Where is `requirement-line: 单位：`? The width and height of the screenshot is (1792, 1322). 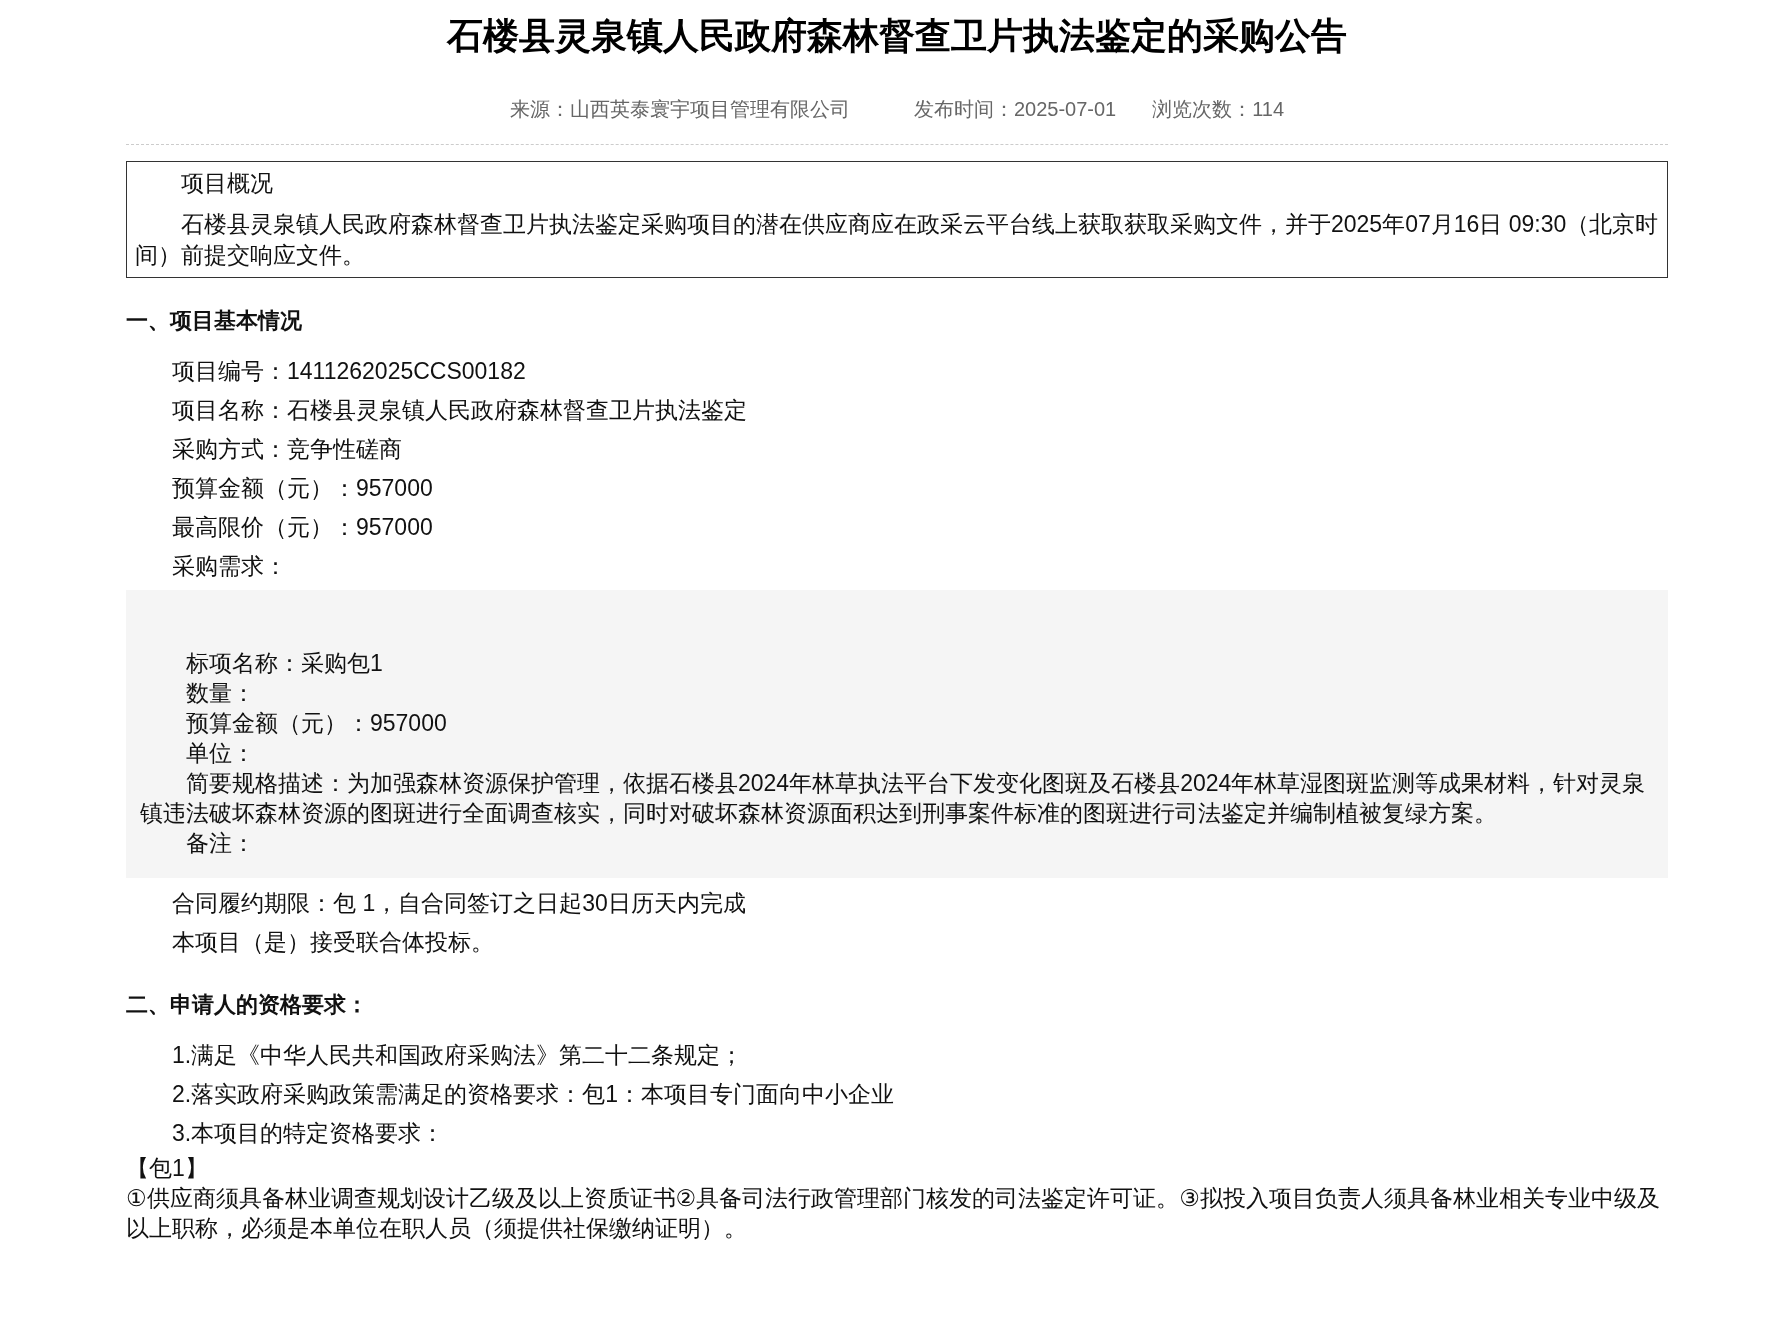
requirement-line: 单位： is located at coordinates (220, 753).